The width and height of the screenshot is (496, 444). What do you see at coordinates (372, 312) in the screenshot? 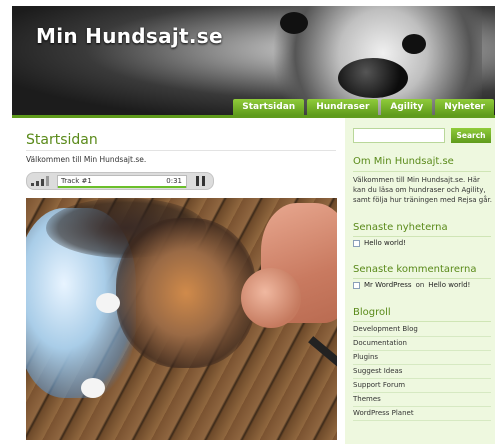
I see `blogroll-heading: Blogroll` at bounding box center [372, 312].